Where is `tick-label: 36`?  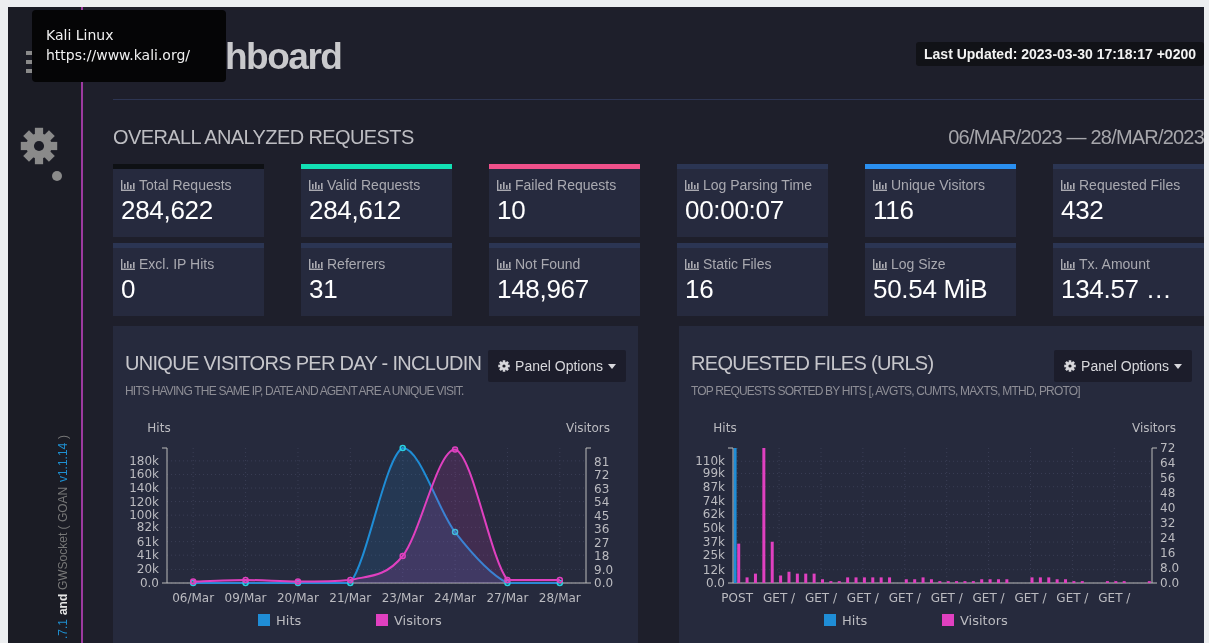 tick-label: 36 is located at coordinates (602, 529).